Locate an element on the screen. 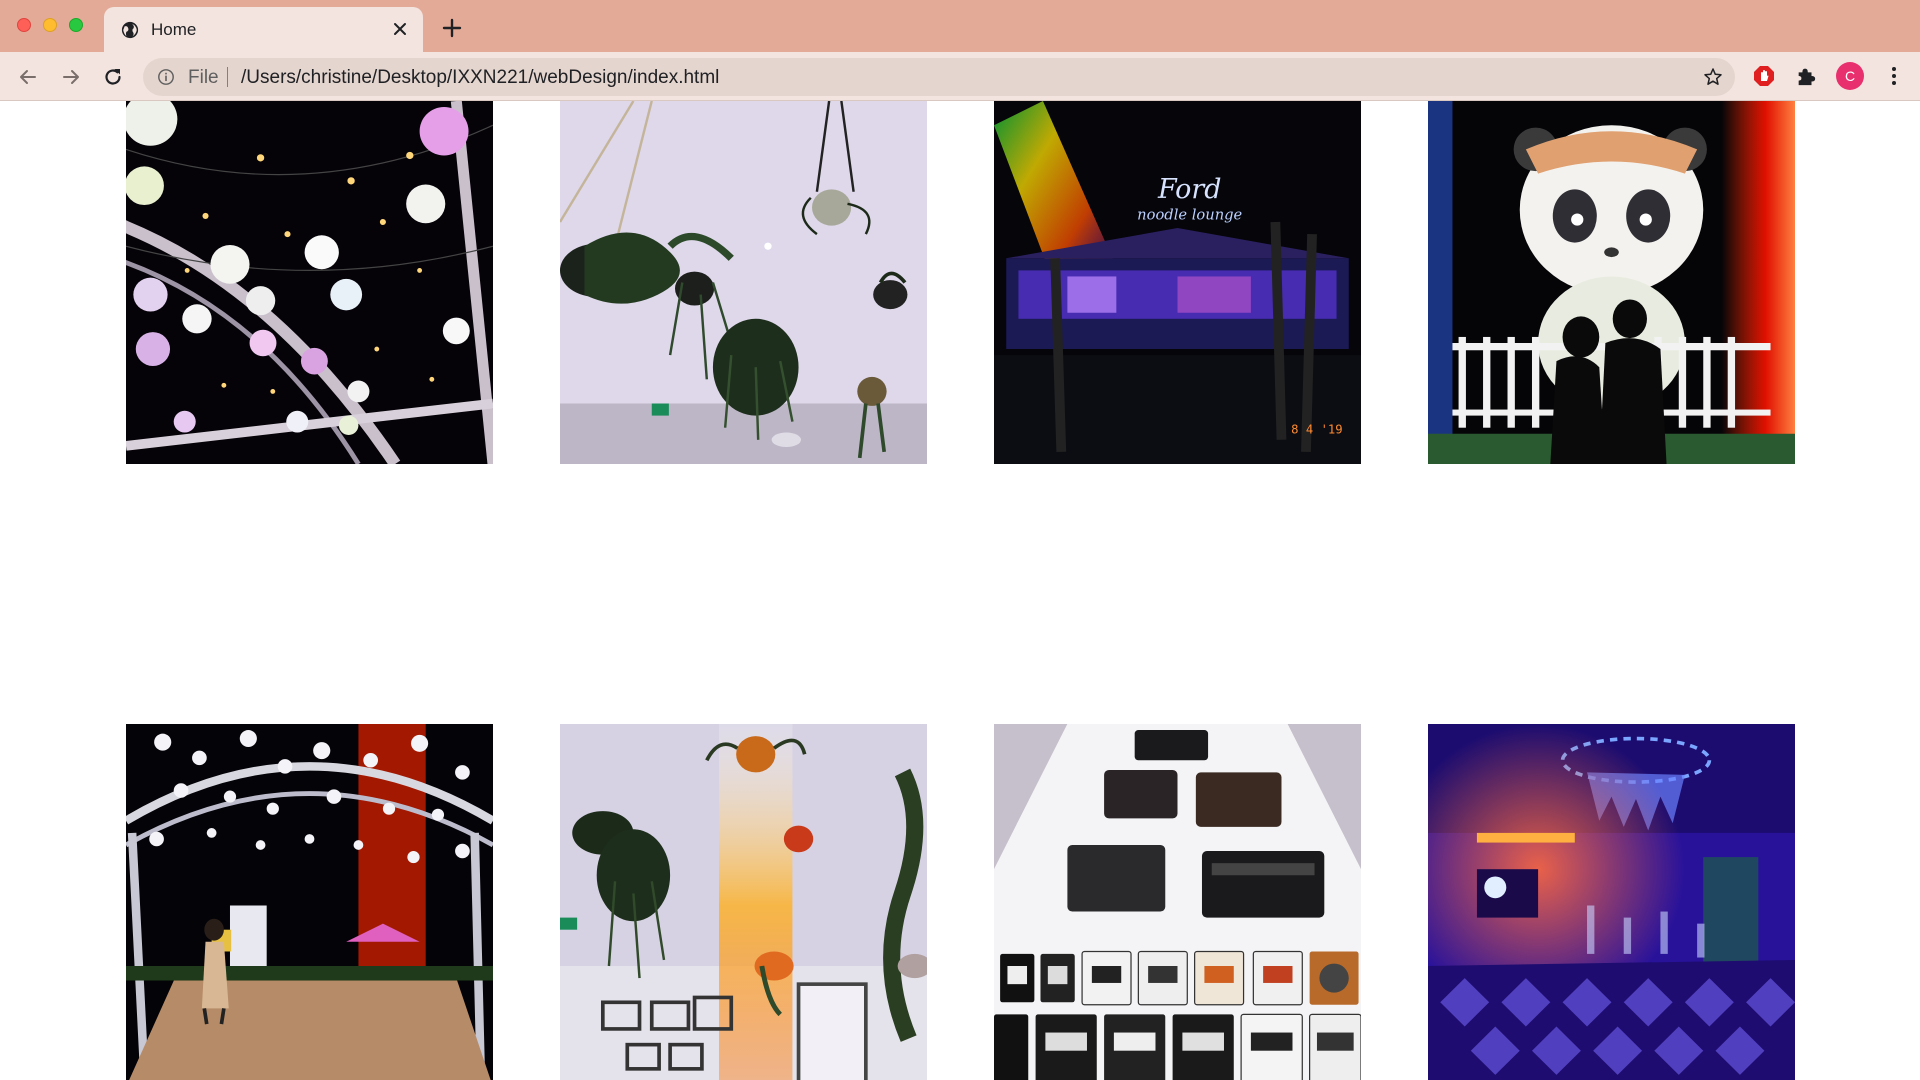  address-divider is located at coordinates (227, 77).